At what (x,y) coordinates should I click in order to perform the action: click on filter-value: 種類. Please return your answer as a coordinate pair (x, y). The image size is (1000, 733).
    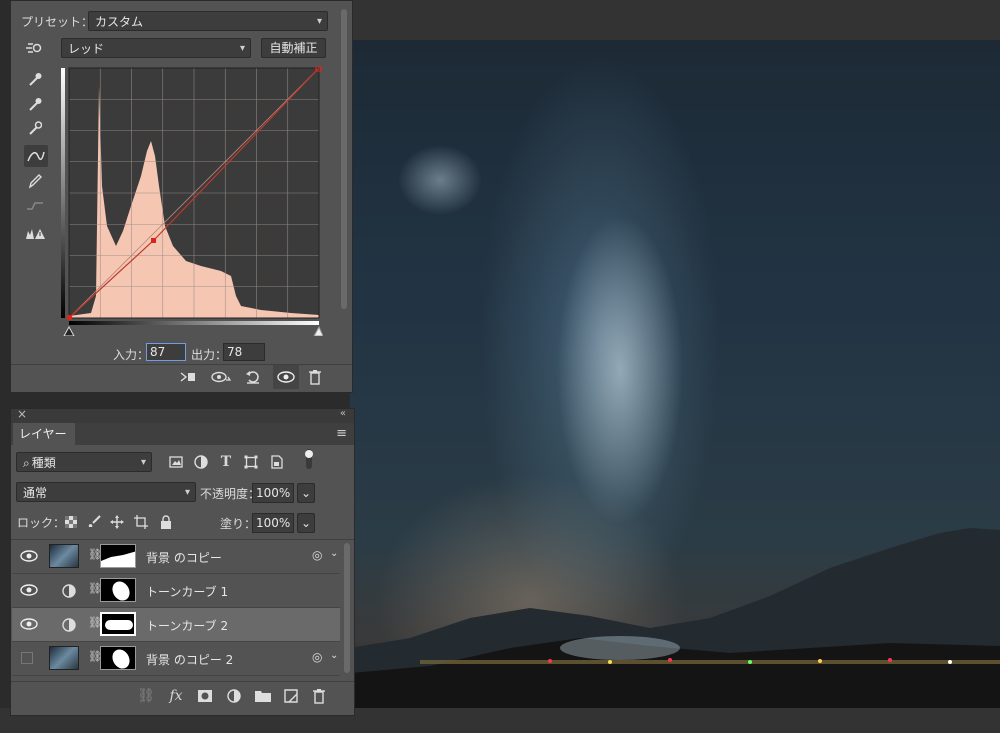
    Looking at the image, I should click on (43, 463).